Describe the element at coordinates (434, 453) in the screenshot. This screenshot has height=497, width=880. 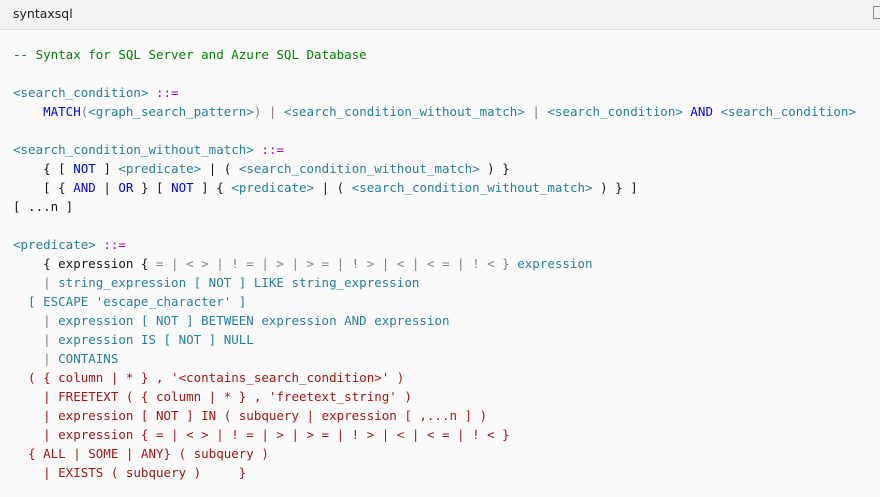
I see `code-line: { ALL | SOME | ANY} ( subquery )` at that location.